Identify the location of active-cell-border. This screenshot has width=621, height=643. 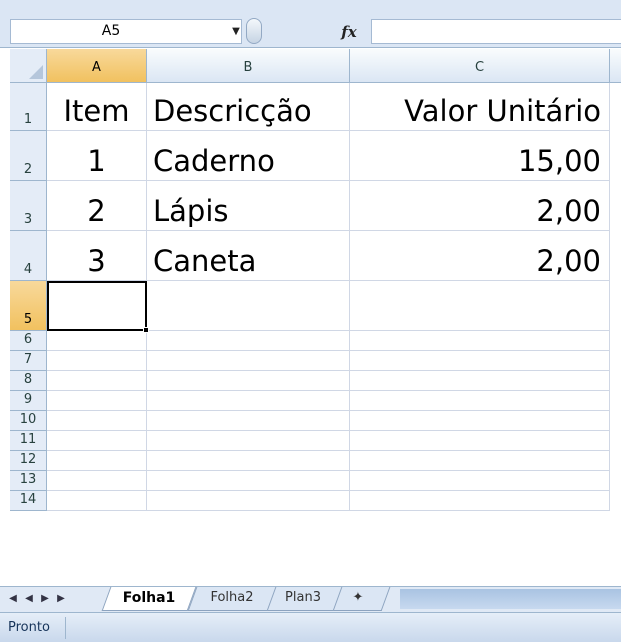
(97, 306).